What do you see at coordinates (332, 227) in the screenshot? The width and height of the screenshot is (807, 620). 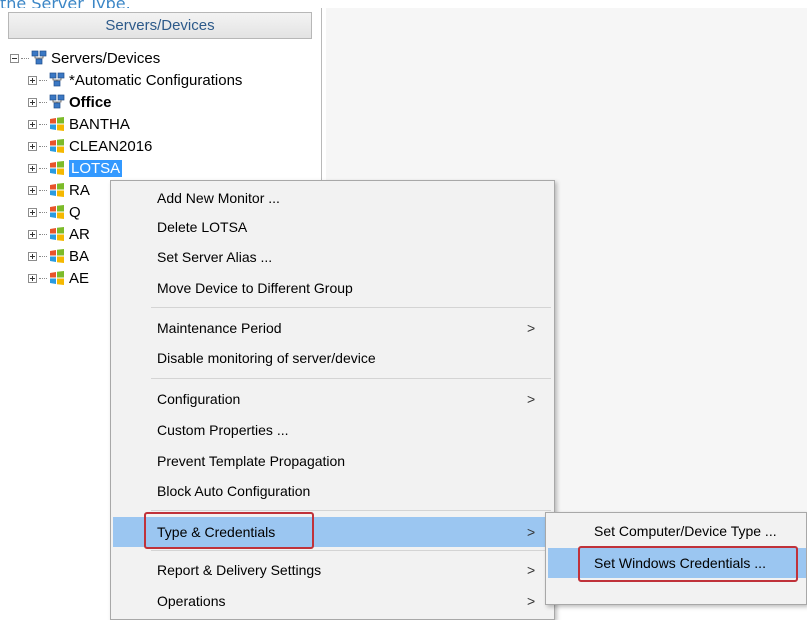 I see `menu-item-delete: Delete LOTSA` at bounding box center [332, 227].